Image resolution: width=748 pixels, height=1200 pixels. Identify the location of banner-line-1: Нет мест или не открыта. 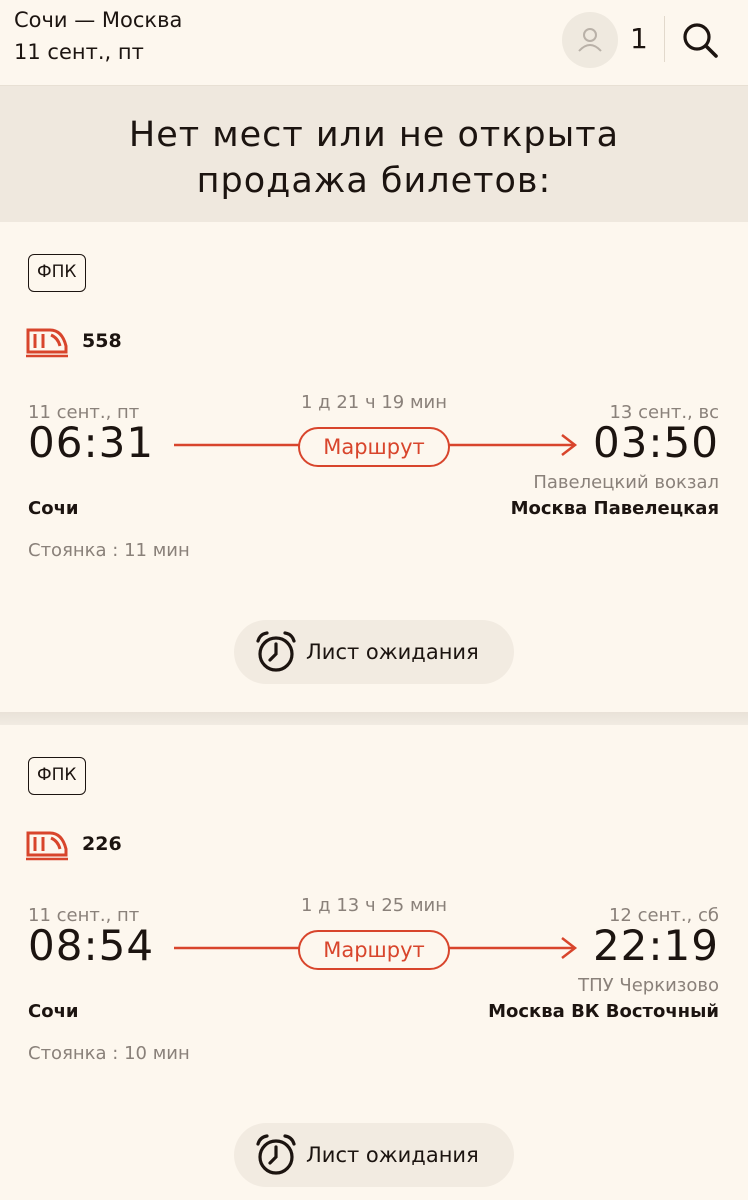
(374, 135).